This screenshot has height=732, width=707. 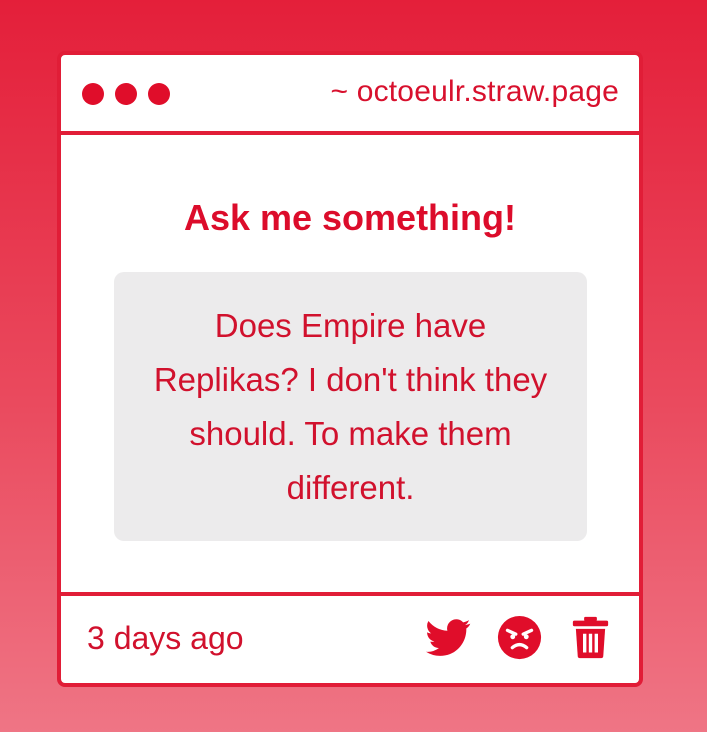 I want to click on twitter-icon, so click(x=448, y=637).